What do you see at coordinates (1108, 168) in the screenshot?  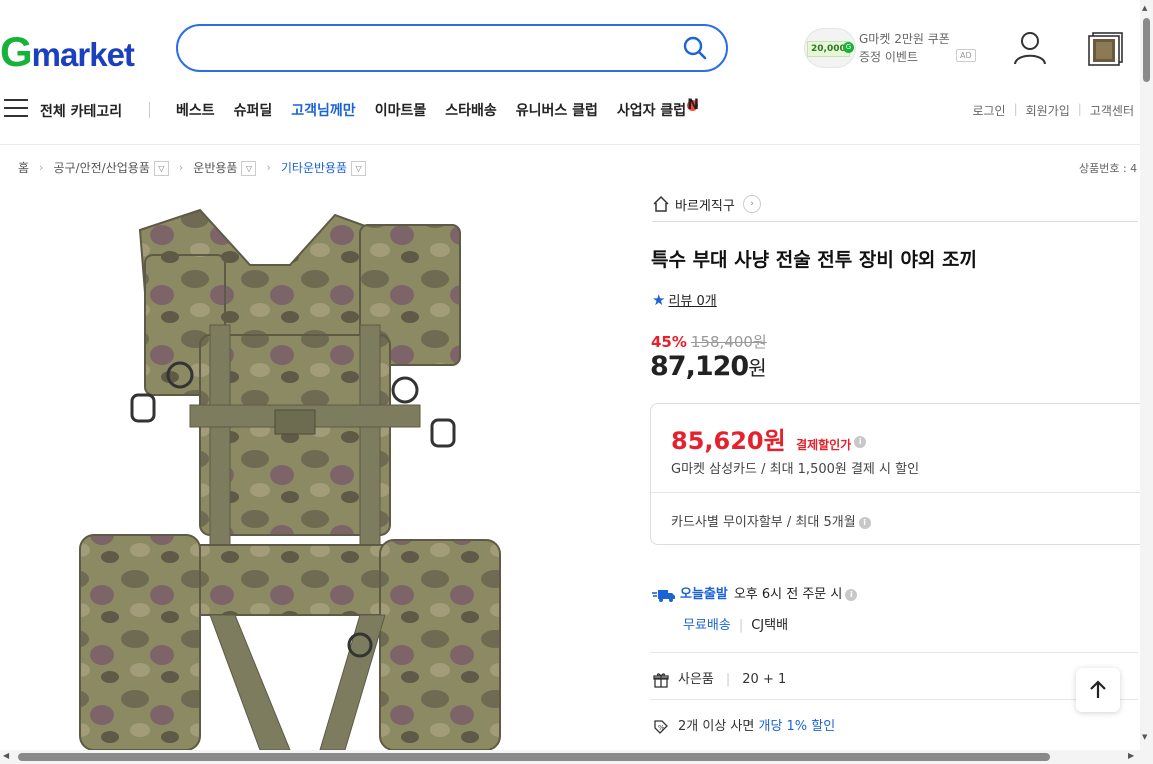 I see `product-number: 상품번호 : 4` at bounding box center [1108, 168].